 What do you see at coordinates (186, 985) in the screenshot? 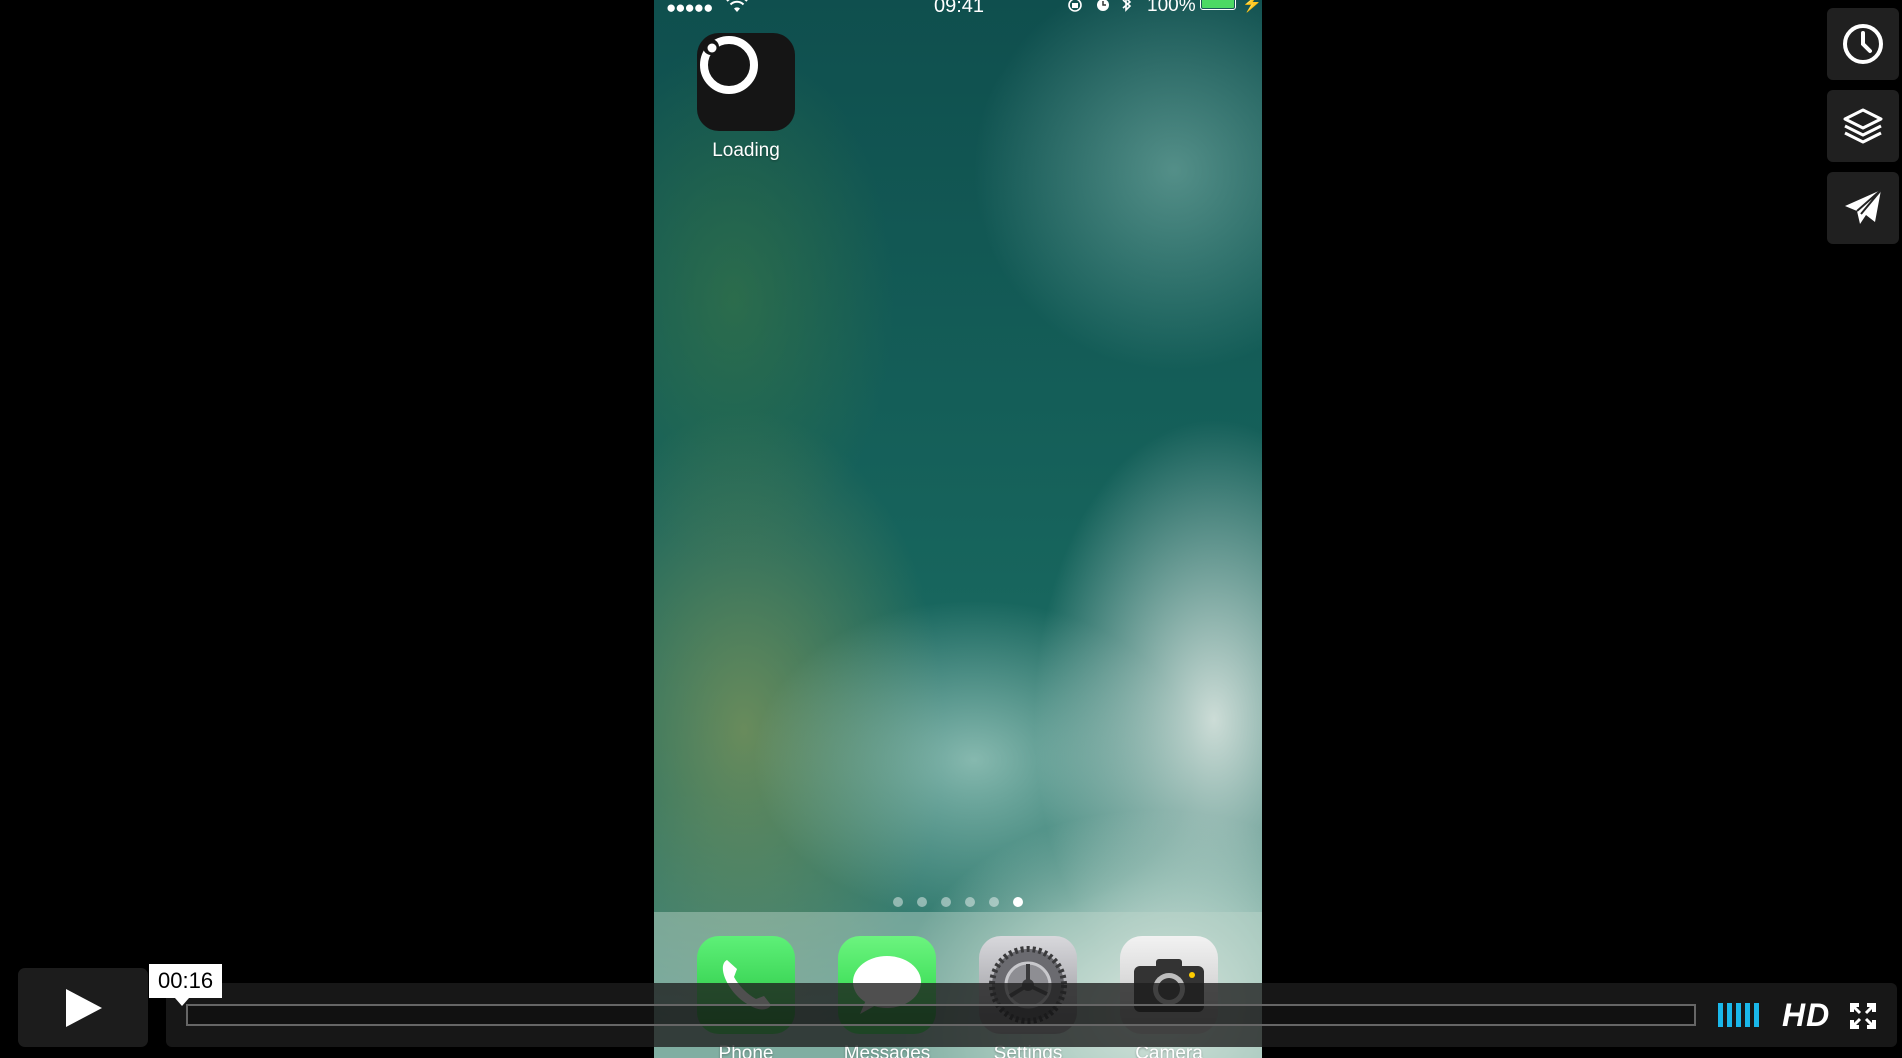
I see `current-time-tooltip: 00:16` at bounding box center [186, 985].